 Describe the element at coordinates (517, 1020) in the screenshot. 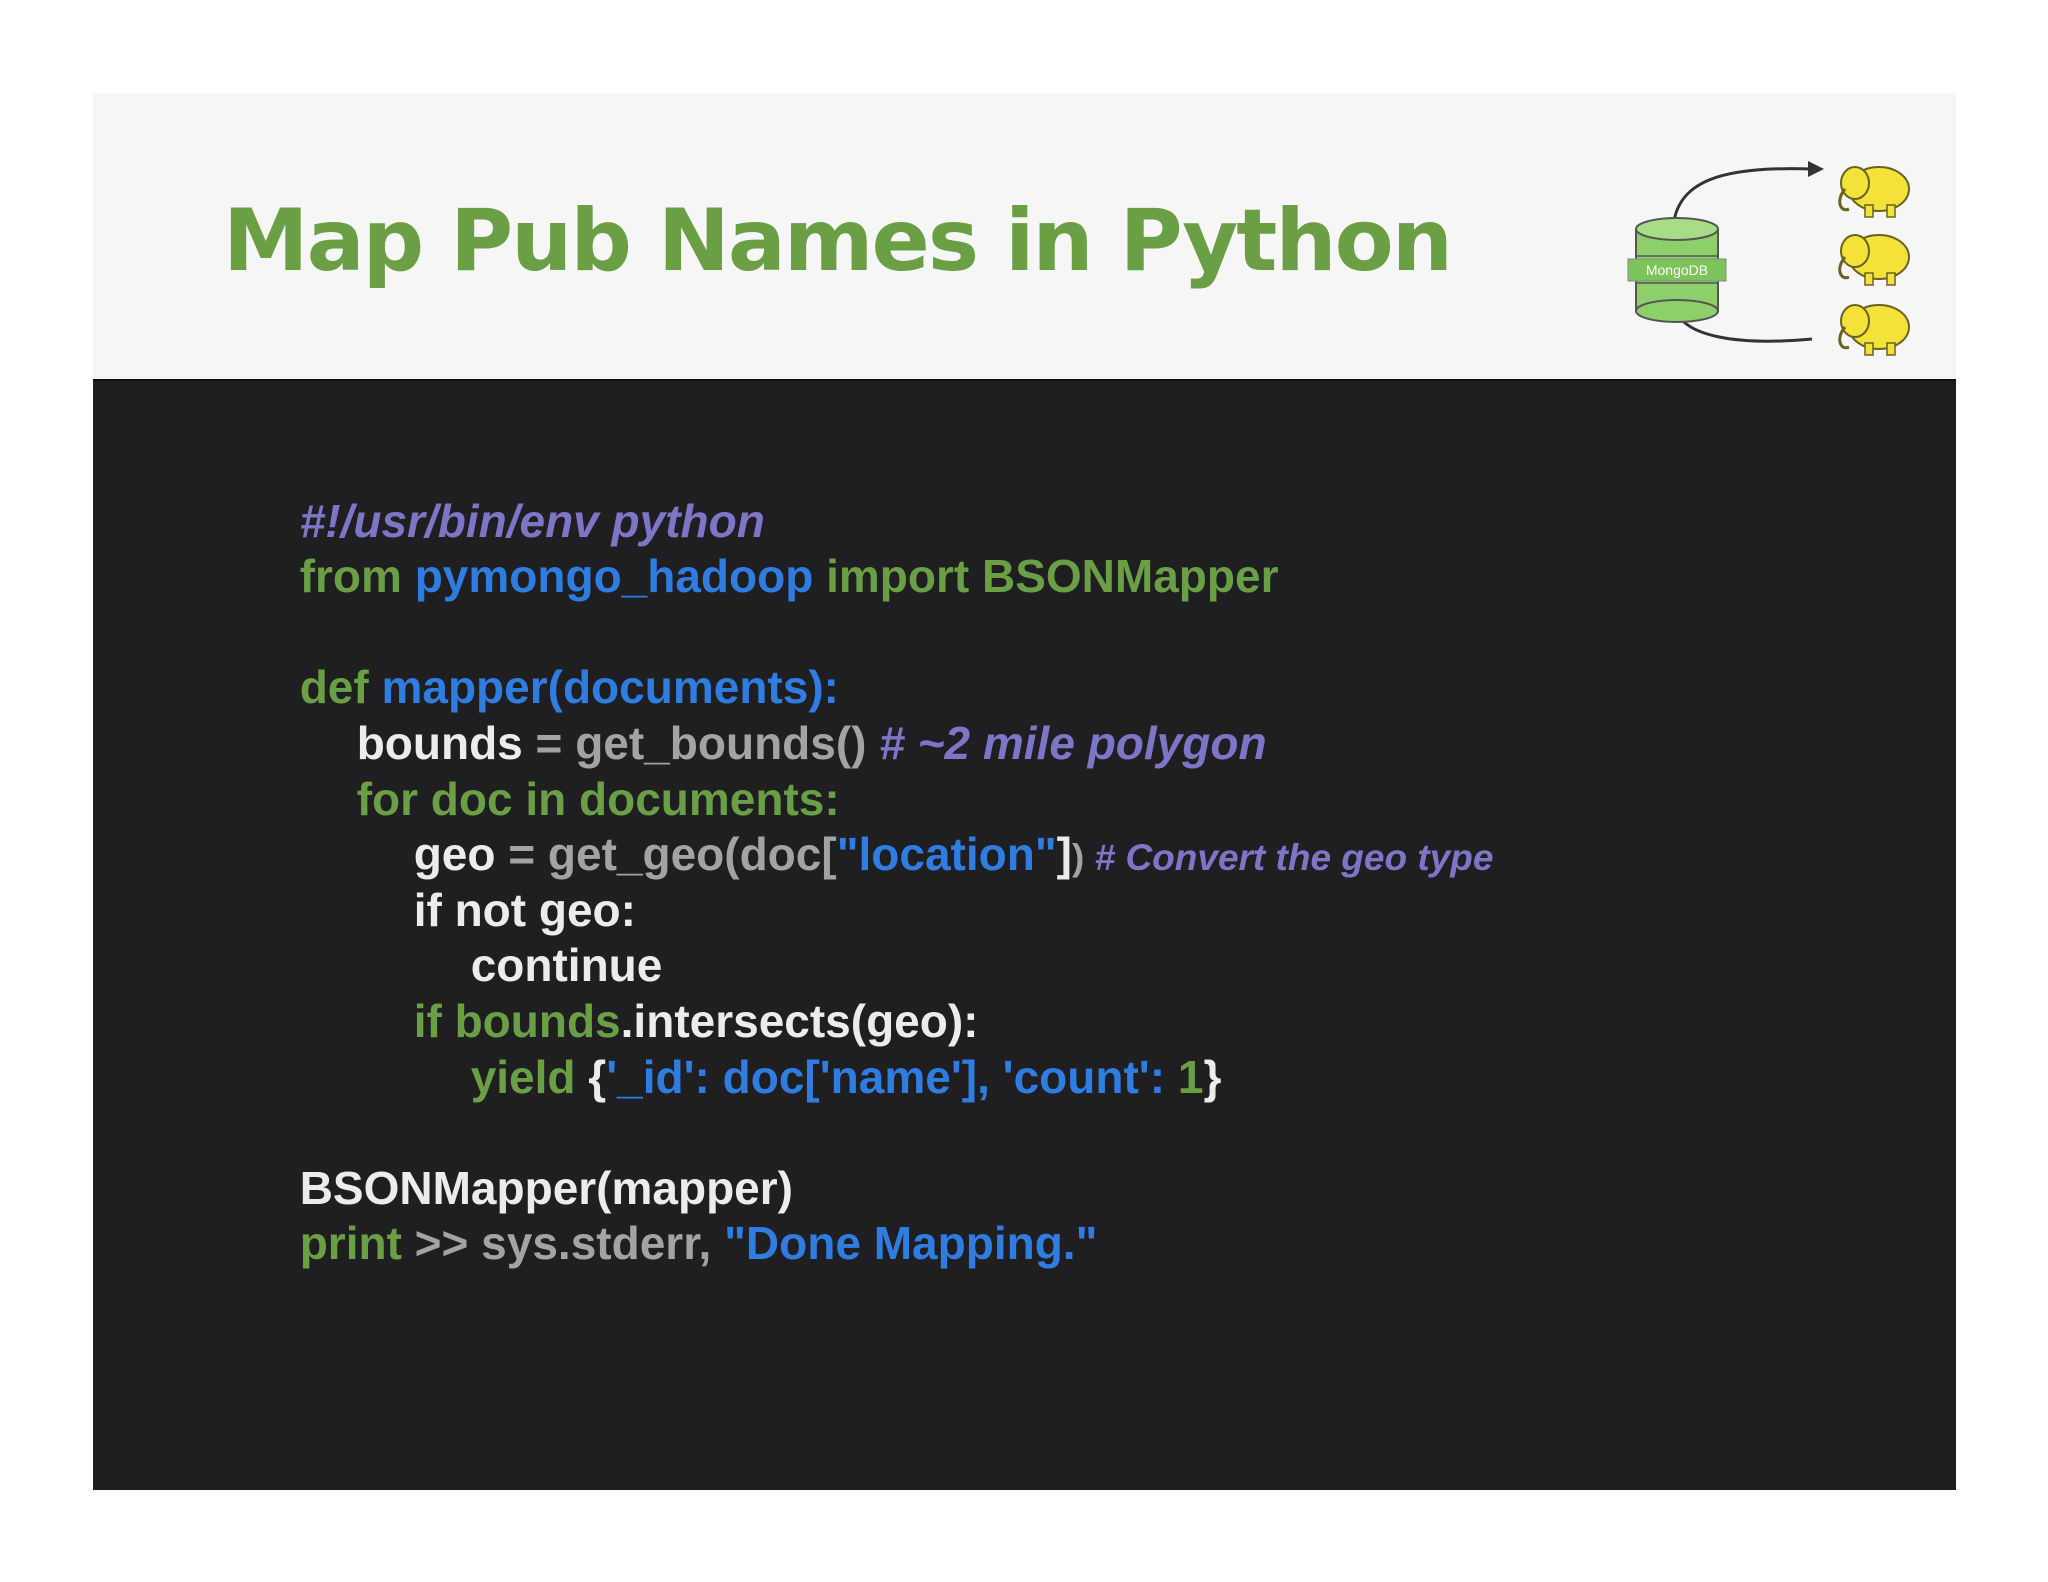

I see `if-bounds: if bounds` at that location.